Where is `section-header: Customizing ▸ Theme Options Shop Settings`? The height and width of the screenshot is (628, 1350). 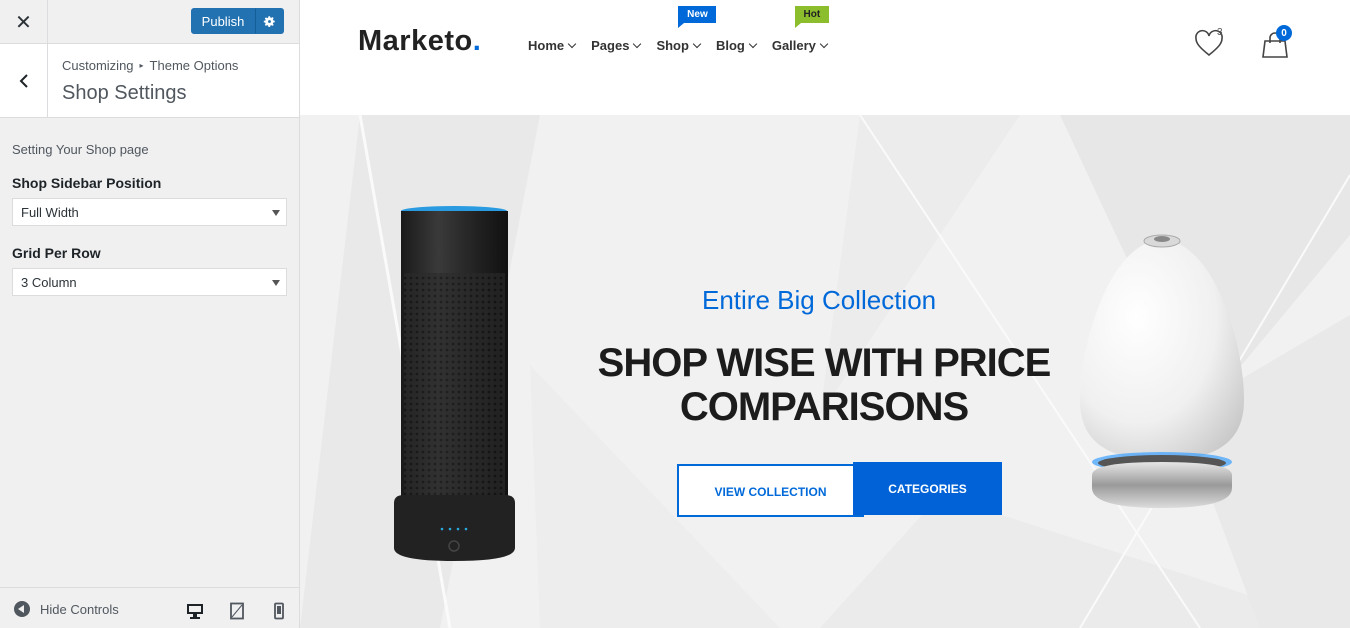
section-header: Customizing ▸ Theme Options Shop Settings is located at coordinates (149, 81).